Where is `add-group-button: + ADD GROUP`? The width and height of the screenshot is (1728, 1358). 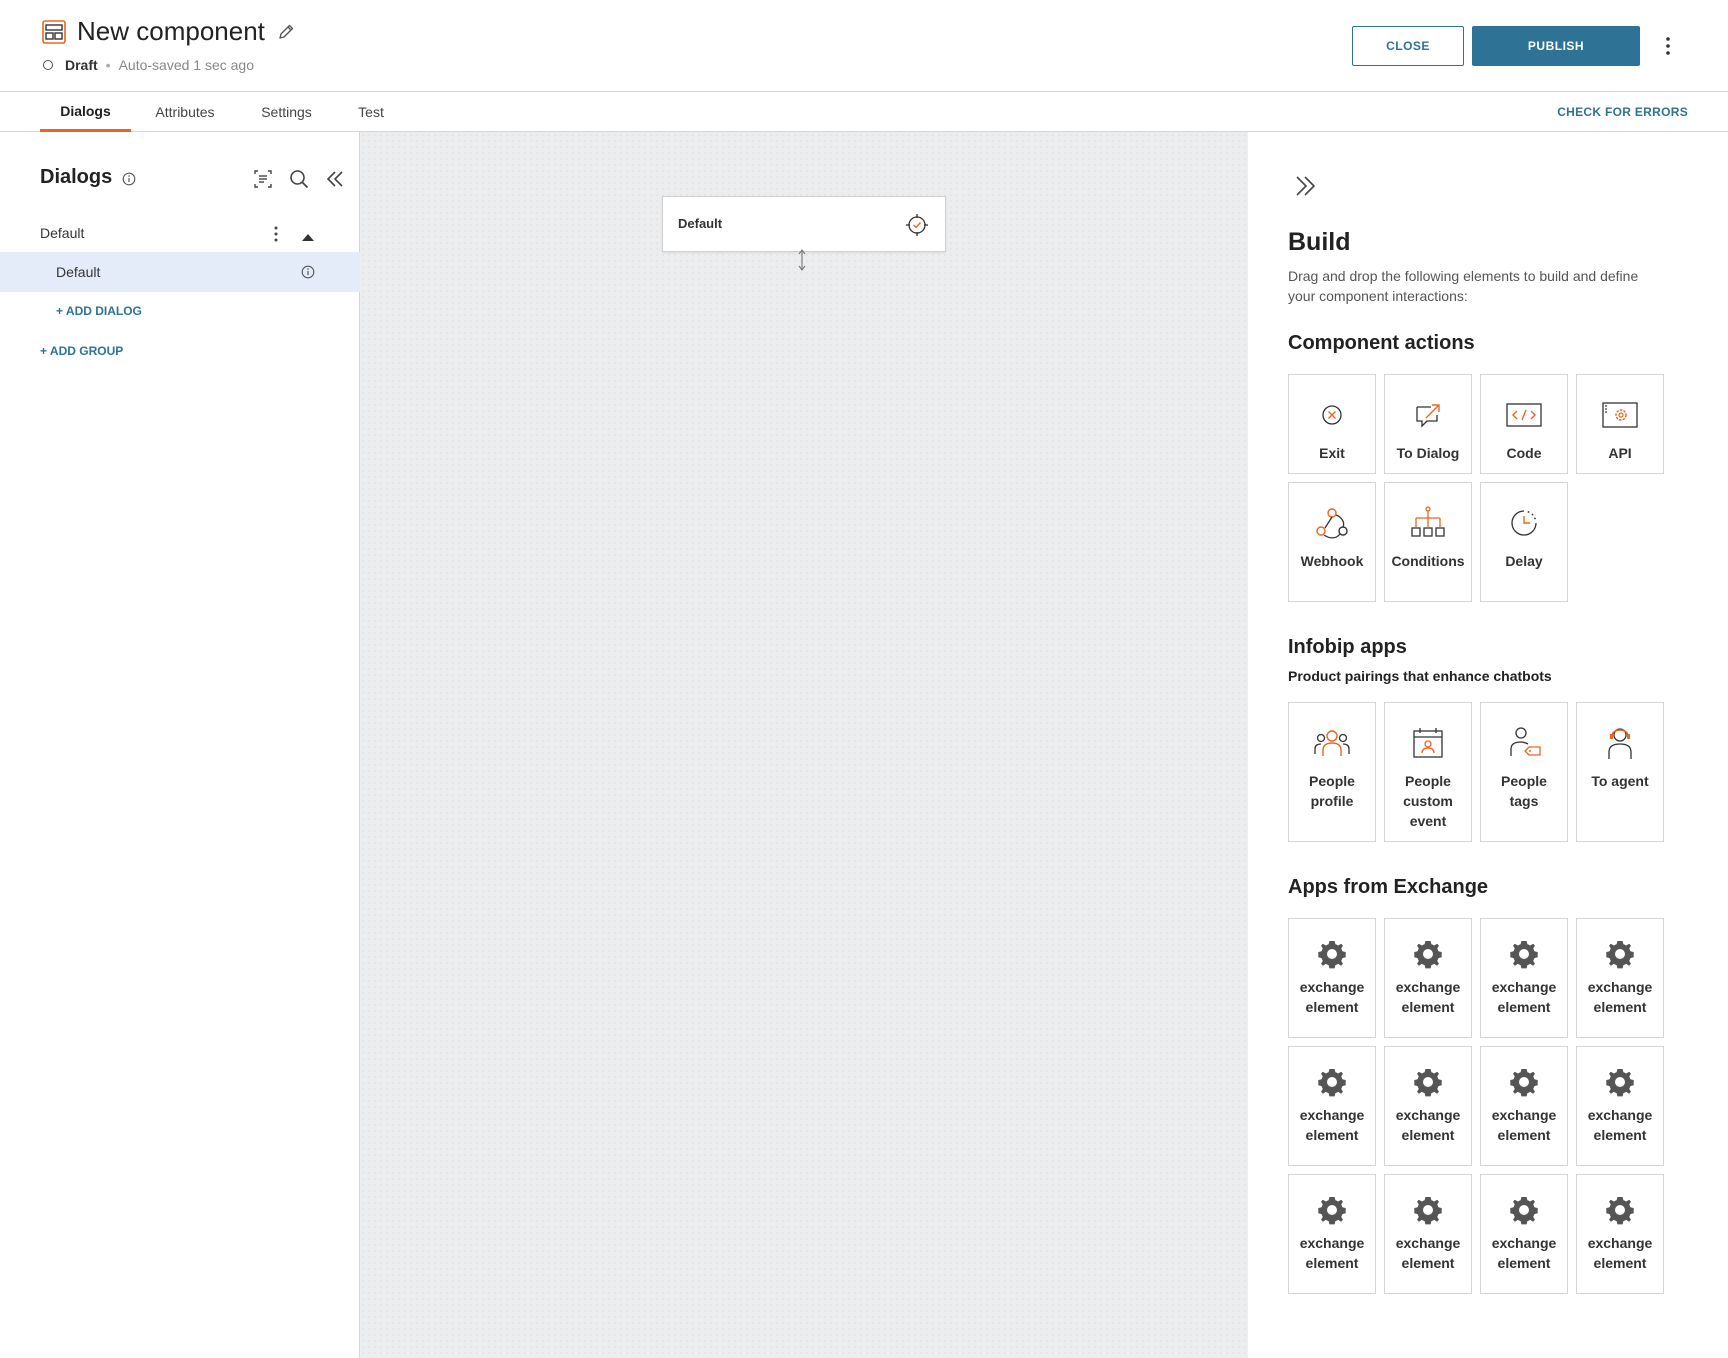 add-group-button: + ADD GROUP is located at coordinates (81, 351).